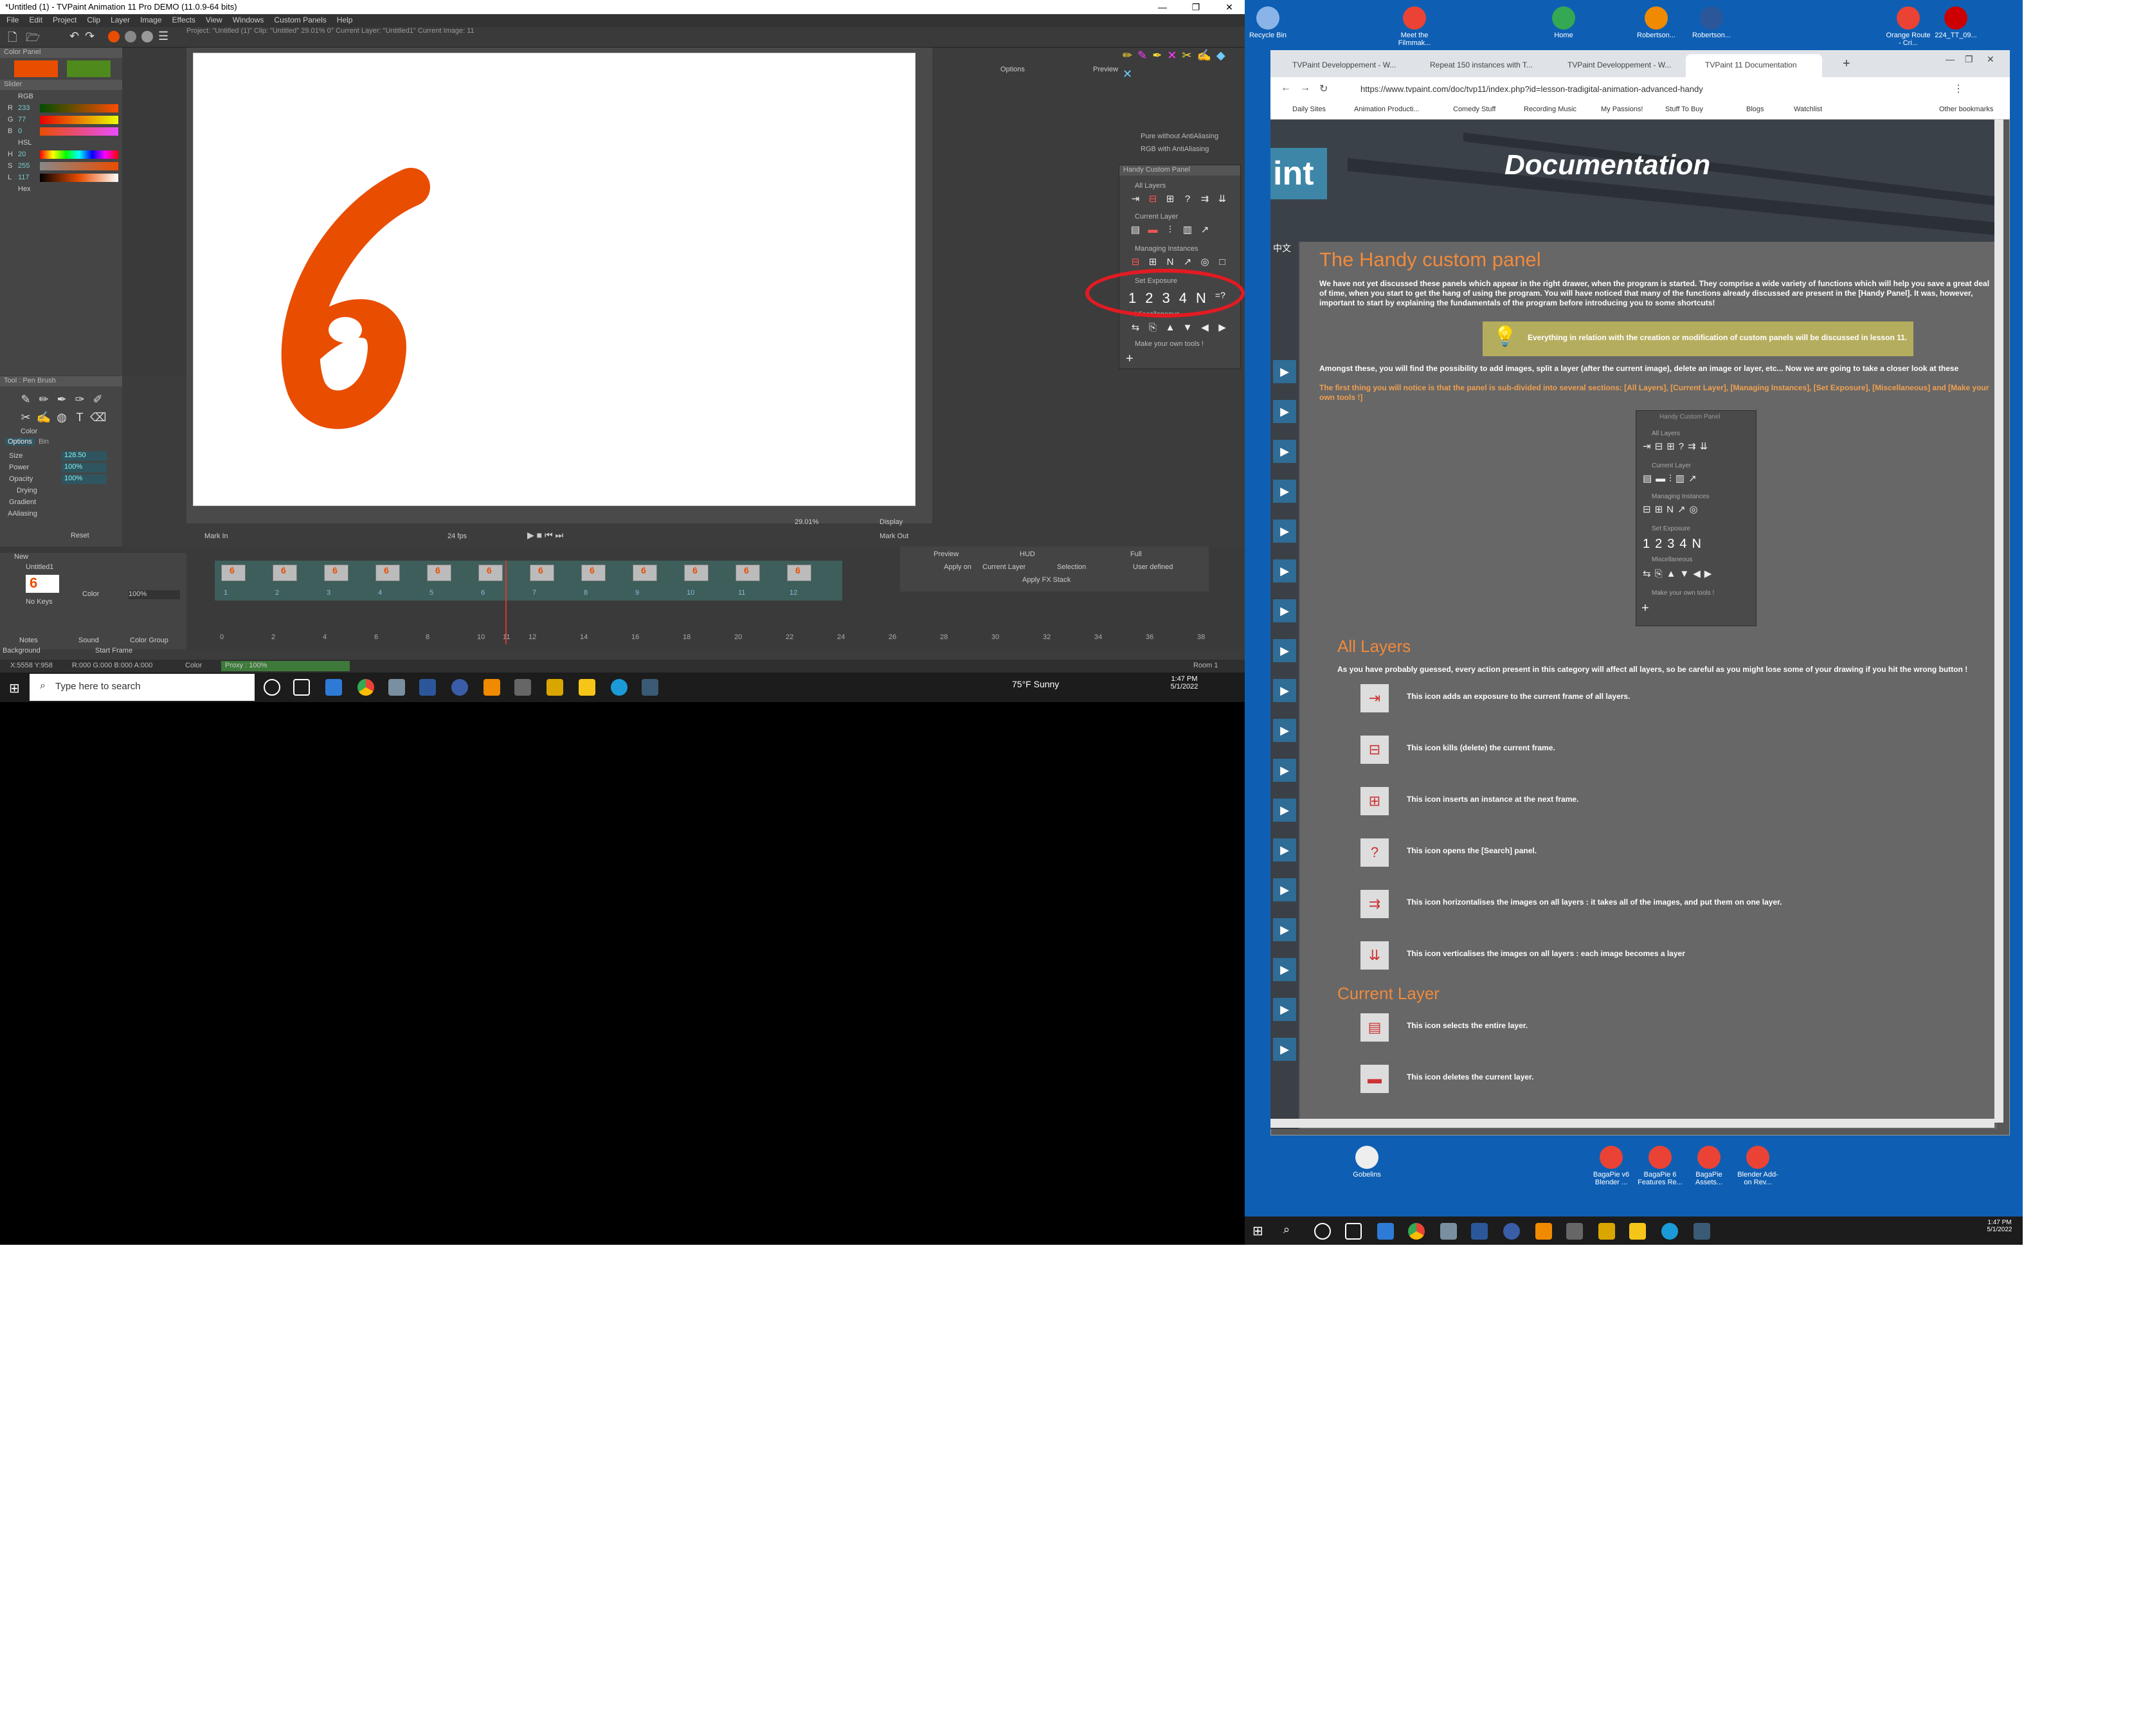 The width and height of the screenshot is (2132, 1736). I want to click on split-layer-icon: ⫶, so click(1170, 230).